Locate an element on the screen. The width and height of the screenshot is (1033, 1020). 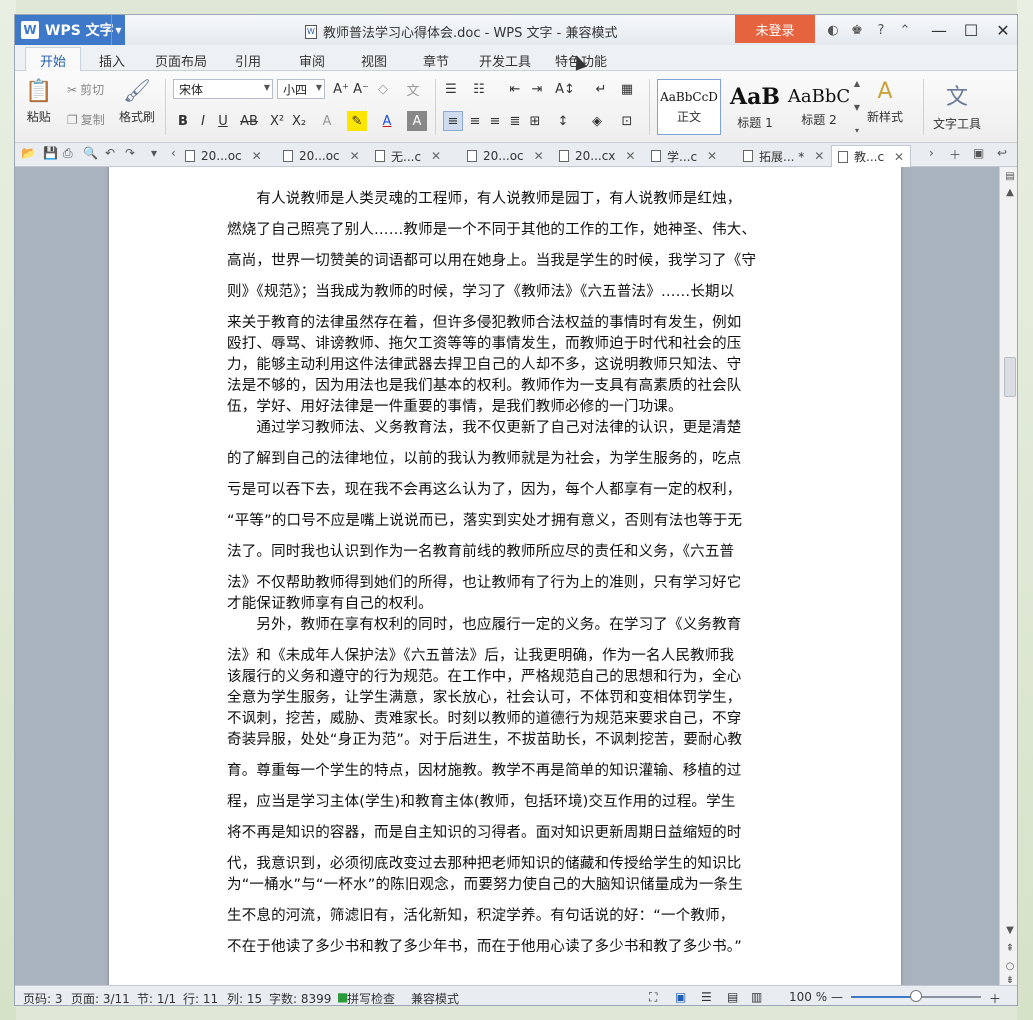
font-size-select: 小四 ▼ is located at coordinates (301, 89).